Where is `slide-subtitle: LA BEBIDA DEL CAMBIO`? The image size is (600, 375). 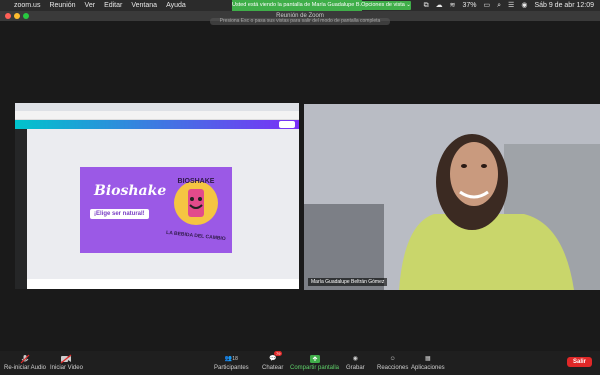
slide-subtitle: LA BEBIDA DEL CAMBIO is located at coordinates (195, 236).